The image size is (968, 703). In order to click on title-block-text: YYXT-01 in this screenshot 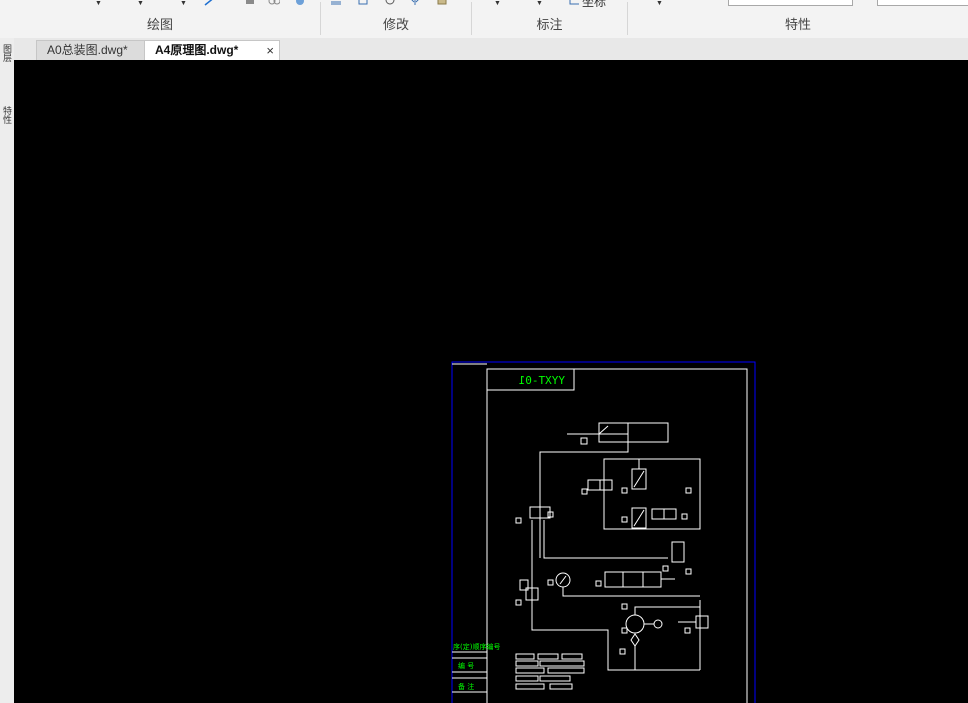, I will do `click(542, 380)`.